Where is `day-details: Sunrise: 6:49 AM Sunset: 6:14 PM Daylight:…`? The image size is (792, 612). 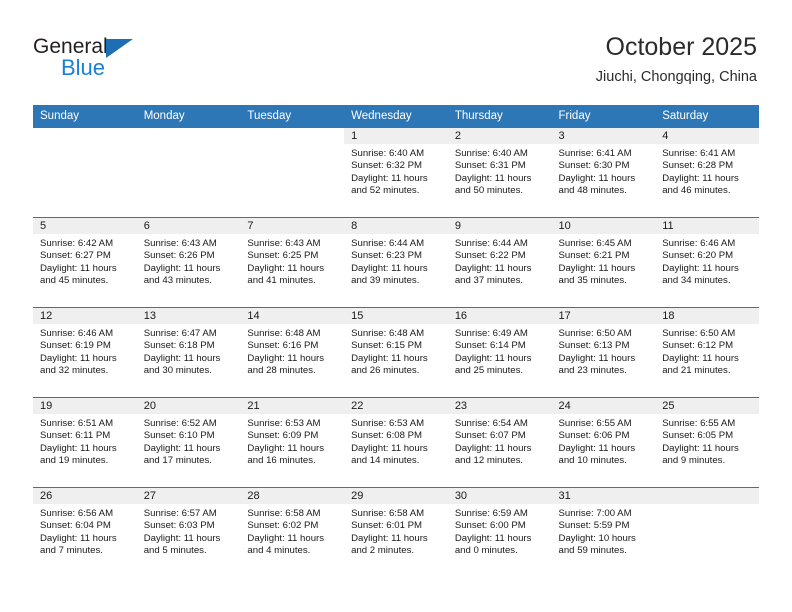 day-details: Sunrise: 6:49 AM Sunset: 6:14 PM Daylight:… is located at coordinates (500, 351).